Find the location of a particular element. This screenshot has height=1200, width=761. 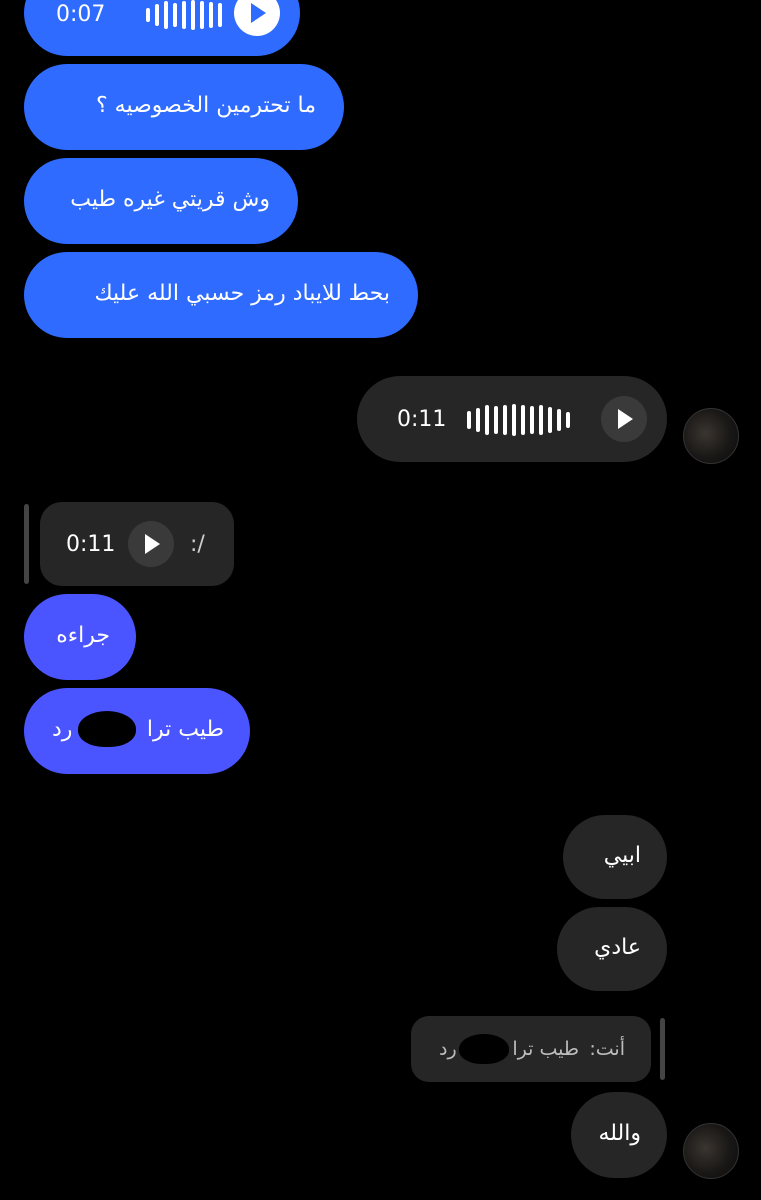

message-text: بحط للايباد رمز حسبي الله عليك is located at coordinates (242, 293).